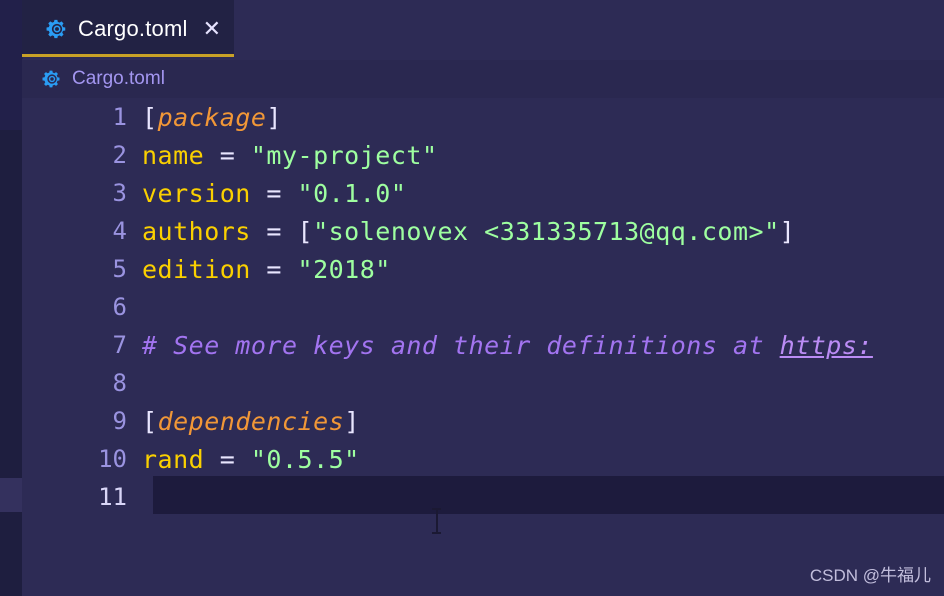 The height and width of the screenshot is (596, 944). What do you see at coordinates (461, 345) in the screenshot?
I see `token-comment: # See more keys and their definitions at` at bounding box center [461, 345].